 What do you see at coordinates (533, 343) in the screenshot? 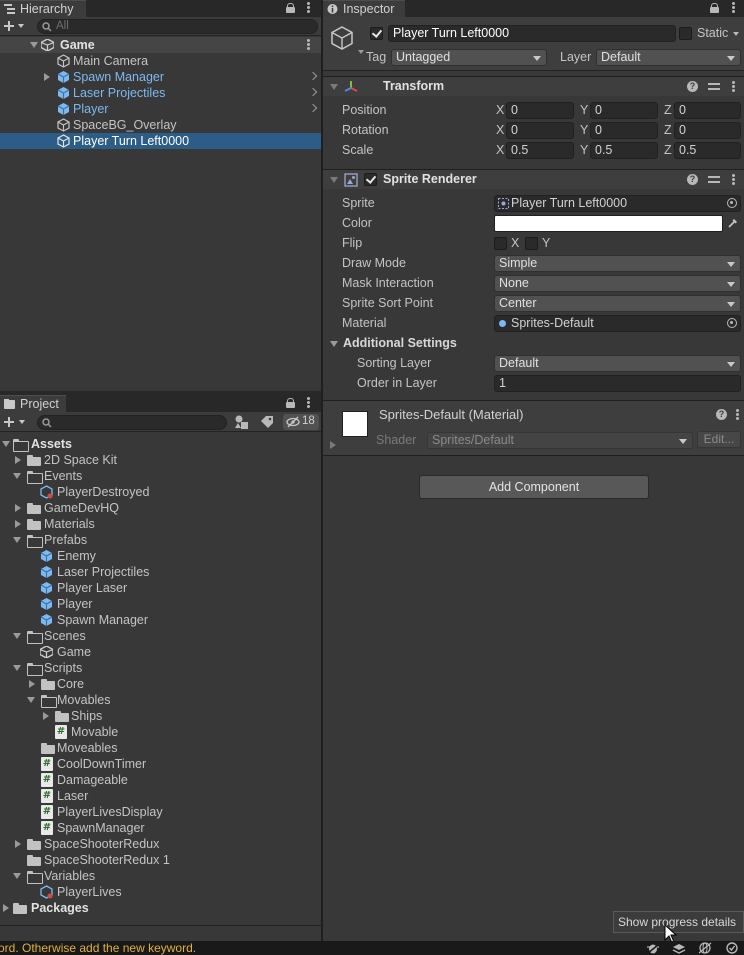
I see `additional-settings-foldout: Additional Settings` at bounding box center [533, 343].